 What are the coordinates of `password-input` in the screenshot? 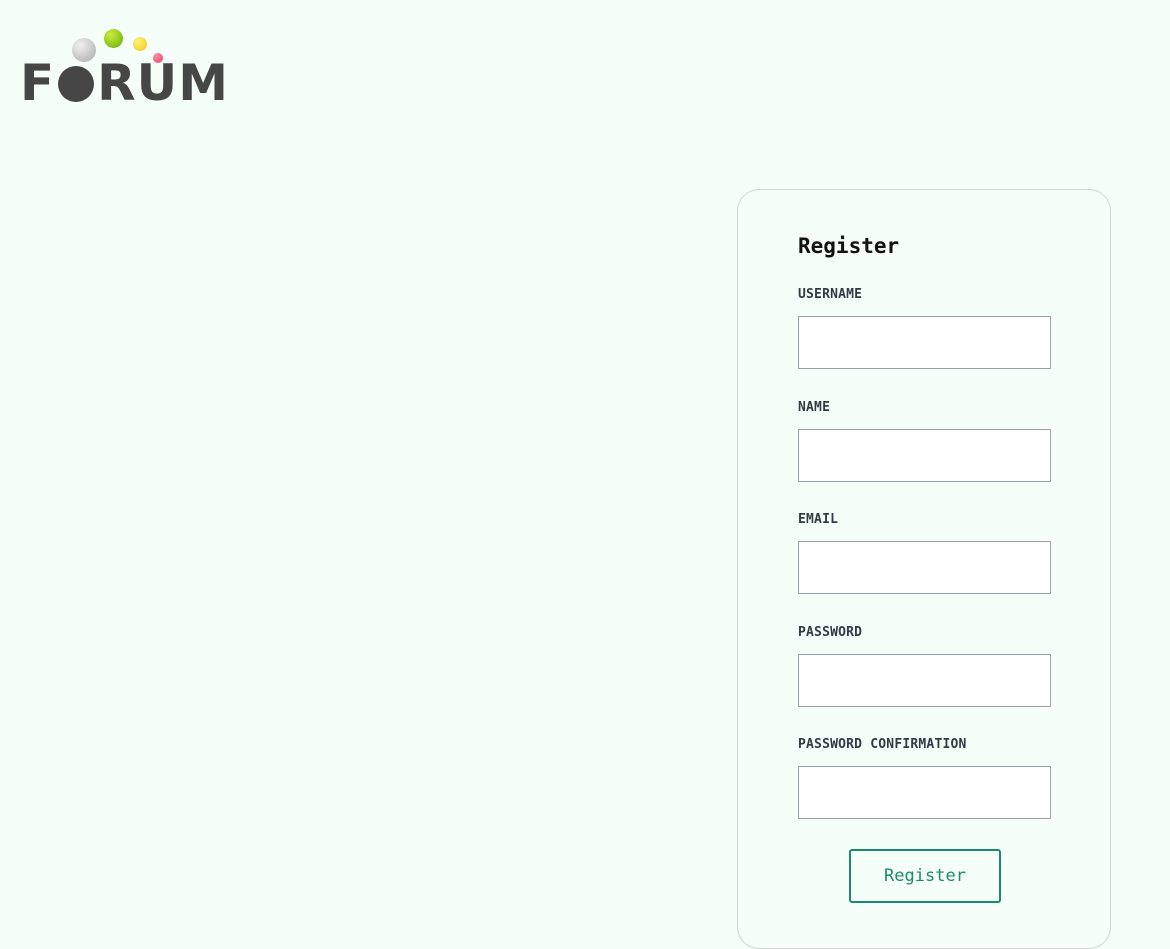 It's located at (924, 680).